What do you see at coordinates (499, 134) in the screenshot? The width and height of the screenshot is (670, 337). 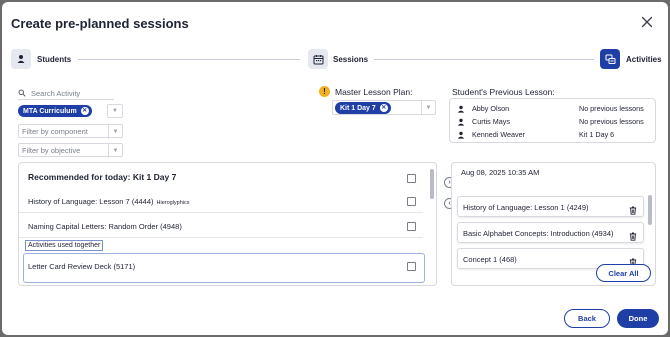 I see `student-name: Kennedi Weaver` at bounding box center [499, 134].